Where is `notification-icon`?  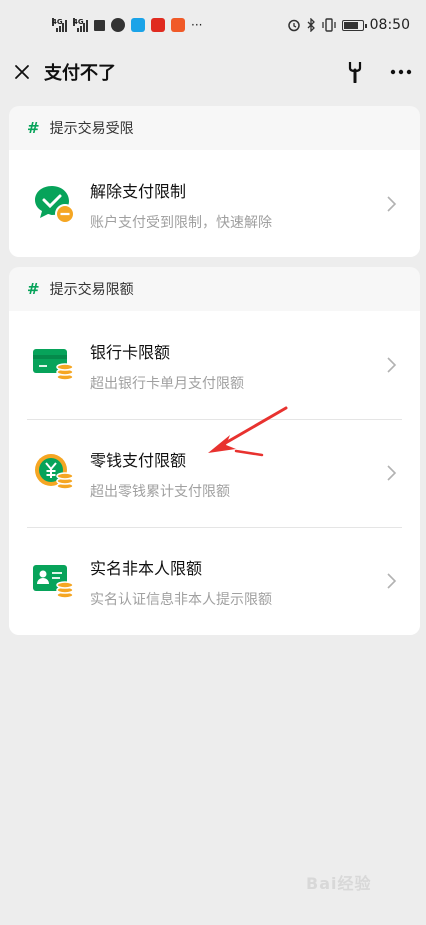 notification-icon is located at coordinates (99, 25).